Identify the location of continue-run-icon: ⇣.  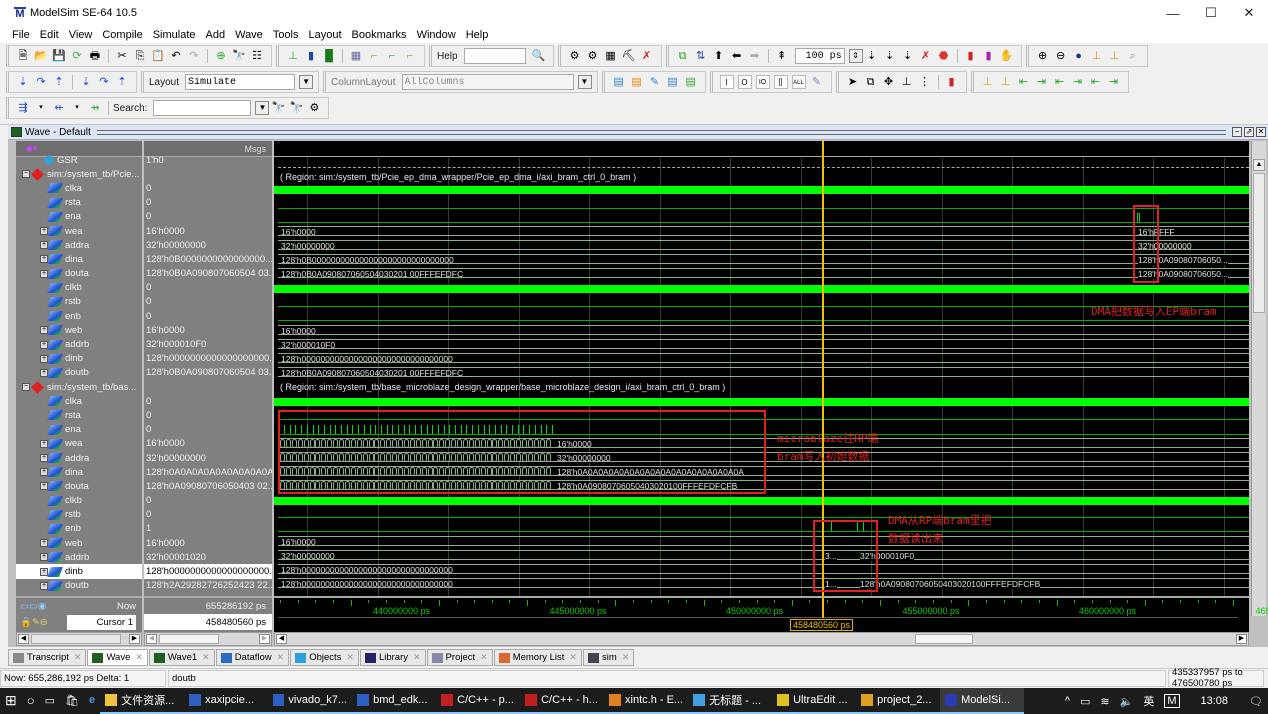
(890, 56).